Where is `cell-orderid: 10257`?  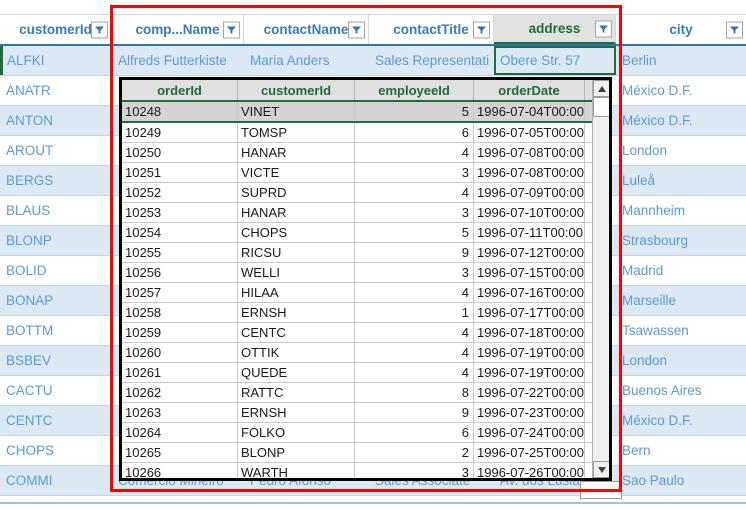 cell-orderid: 10257 is located at coordinates (180, 292).